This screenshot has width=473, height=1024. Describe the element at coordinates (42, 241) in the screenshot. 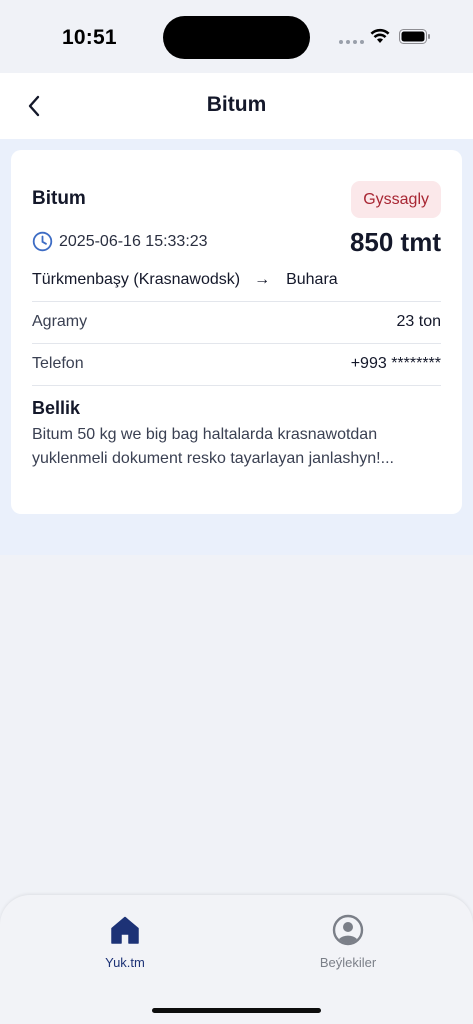

I see `clock-icon` at that location.